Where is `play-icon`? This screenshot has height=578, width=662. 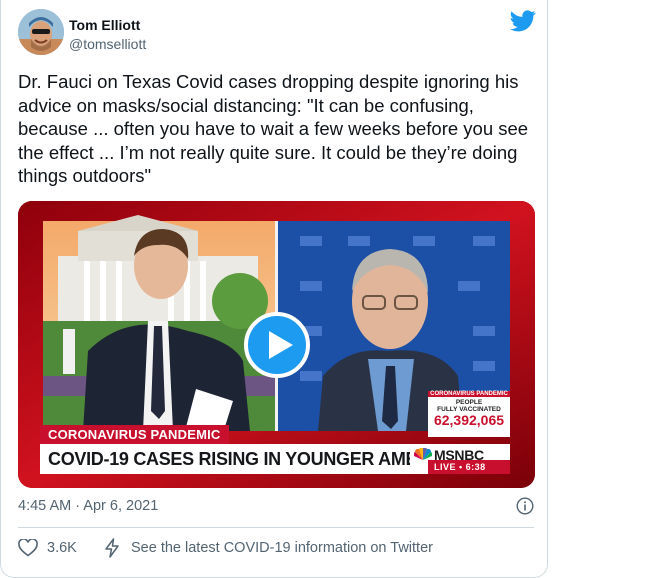 play-icon is located at coordinates (281, 345).